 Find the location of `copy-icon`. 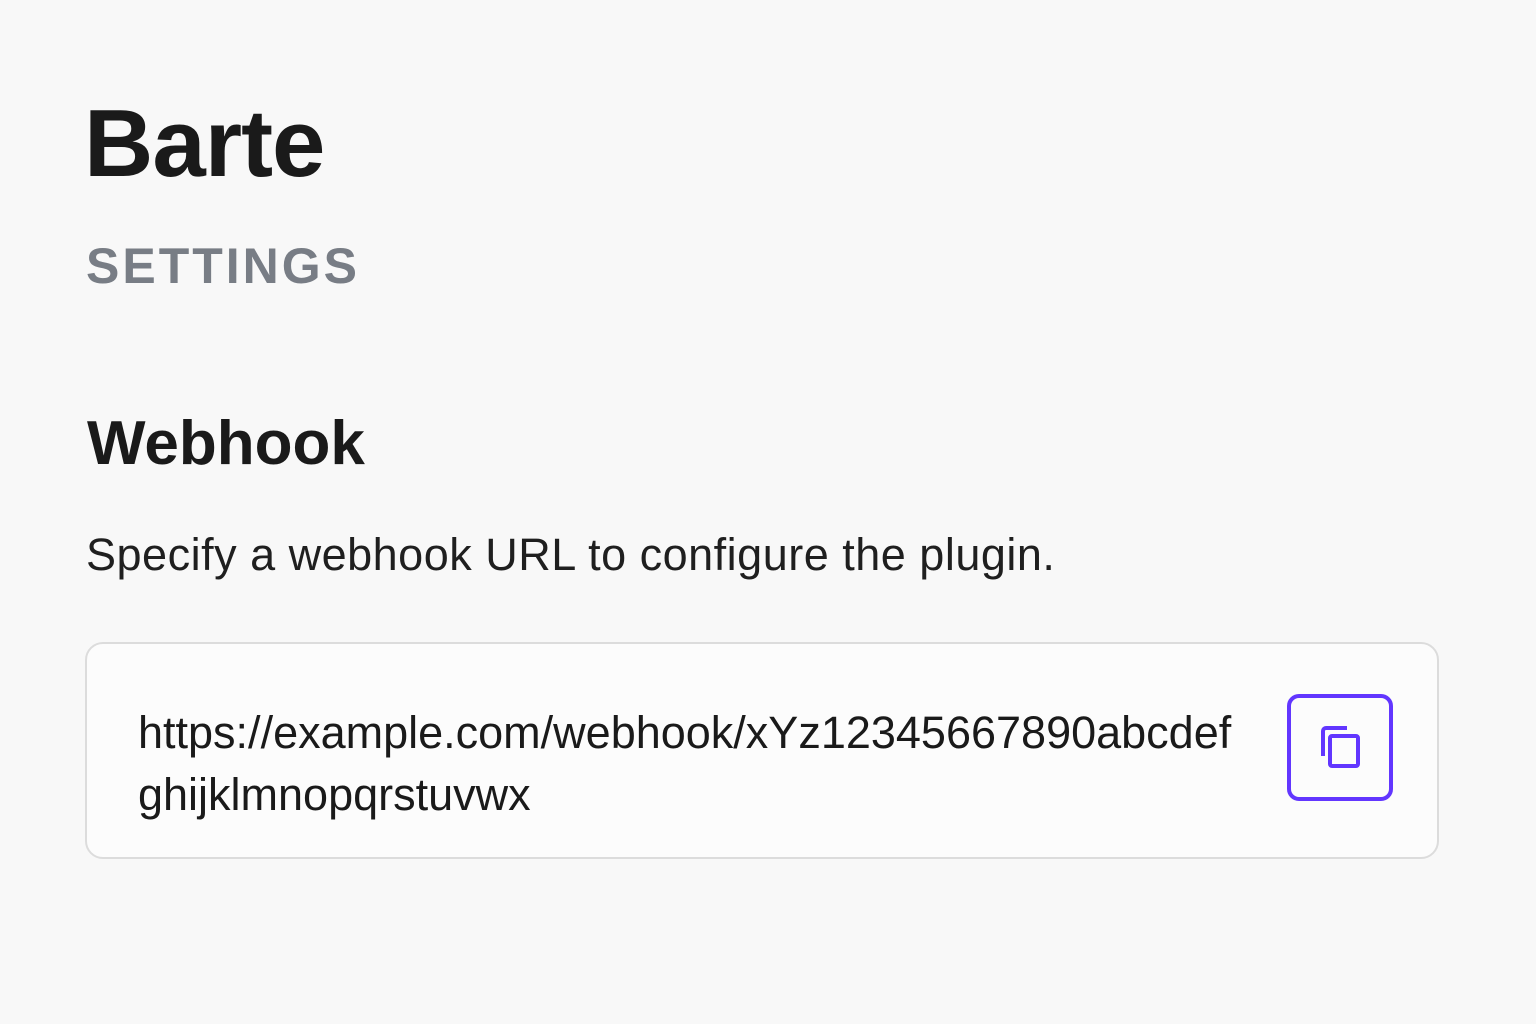

copy-icon is located at coordinates (1340, 747).